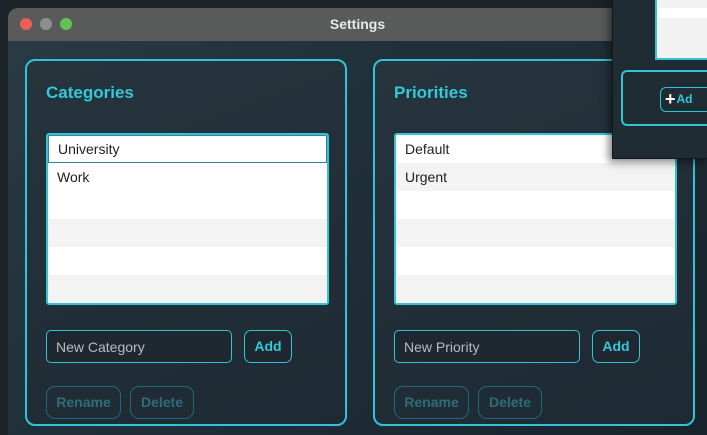  I want to click on list-item: Work, so click(187, 177).